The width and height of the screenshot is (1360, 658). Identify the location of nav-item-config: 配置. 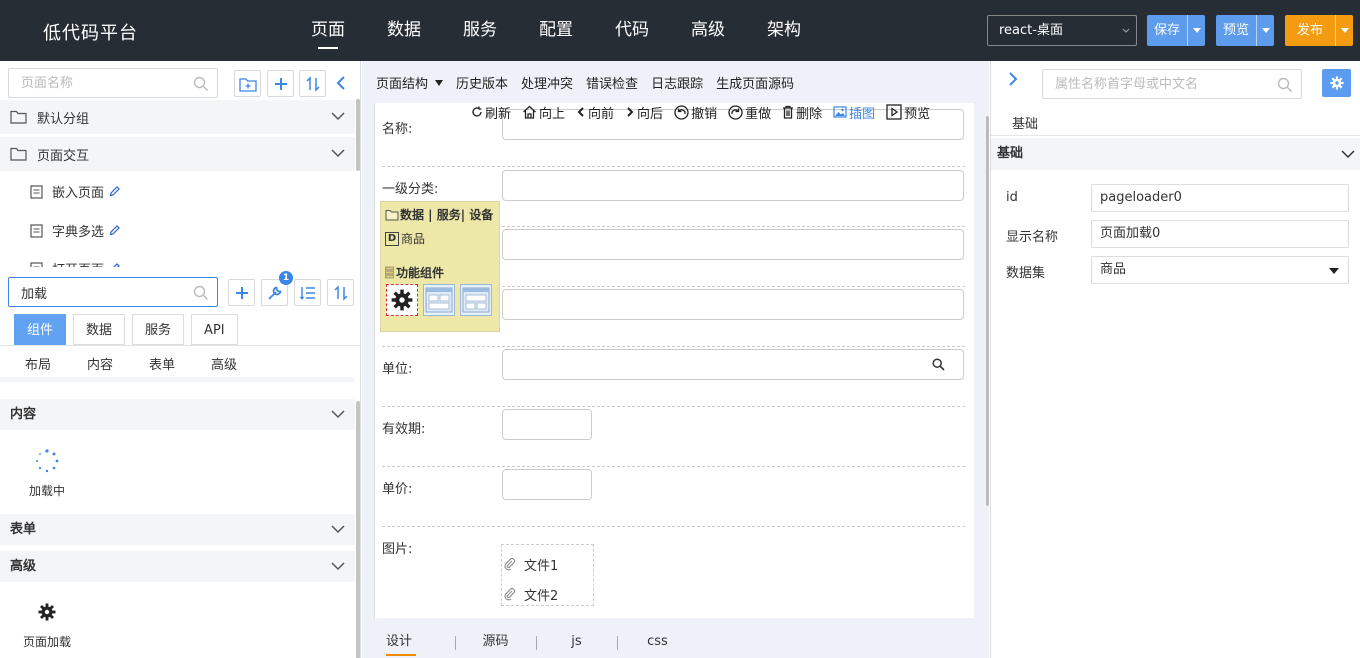
(556, 30).